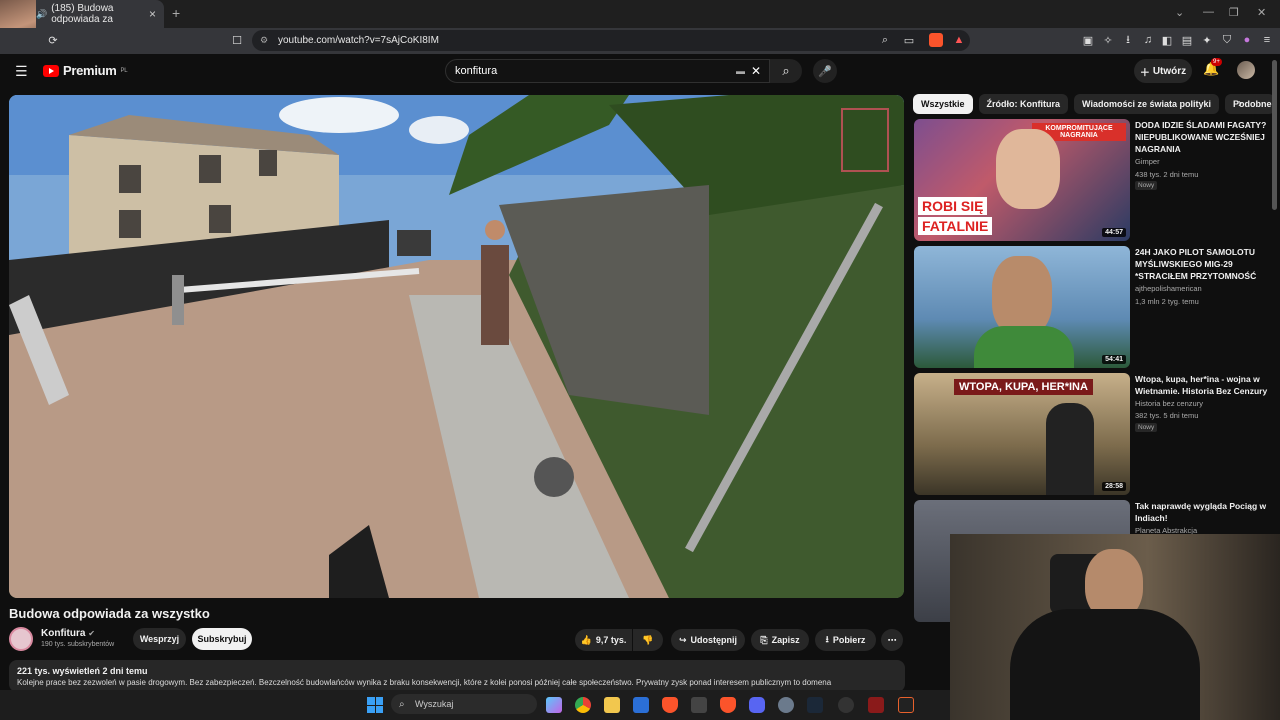  Describe the element at coordinates (786, 705) in the screenshot. I see `settings-gear-icon` at that location.